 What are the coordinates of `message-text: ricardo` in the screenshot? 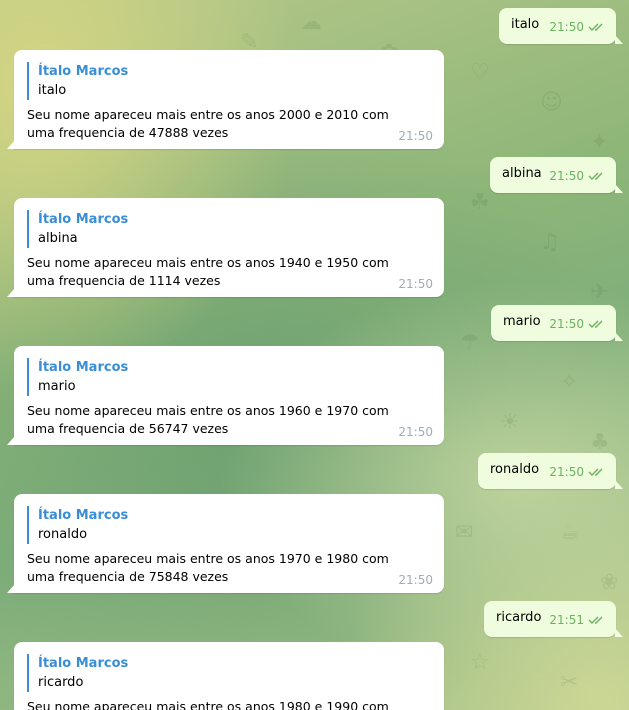 It's located at (519, 617).